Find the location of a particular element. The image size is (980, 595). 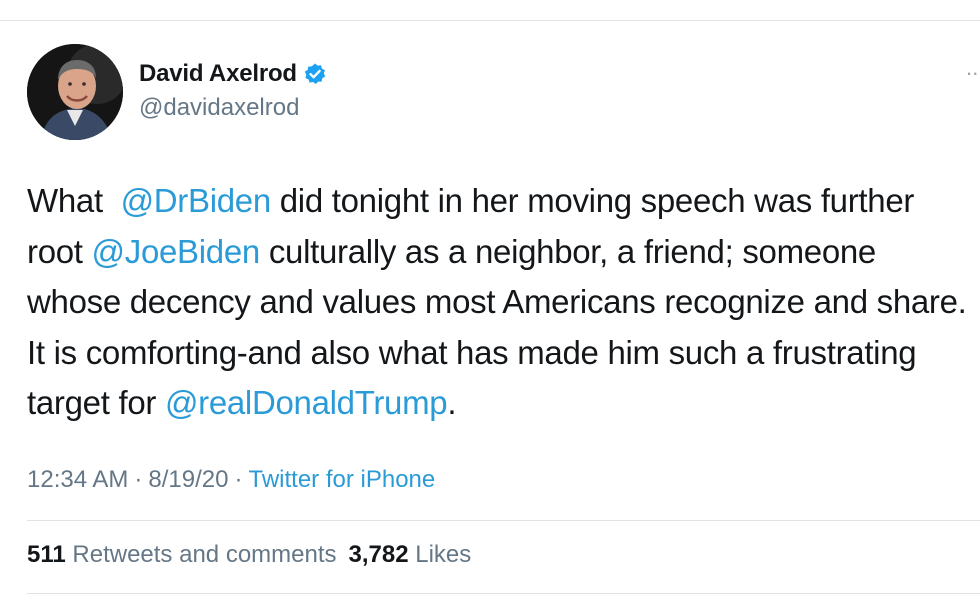

top-divider is located at coordinates (490, 20).